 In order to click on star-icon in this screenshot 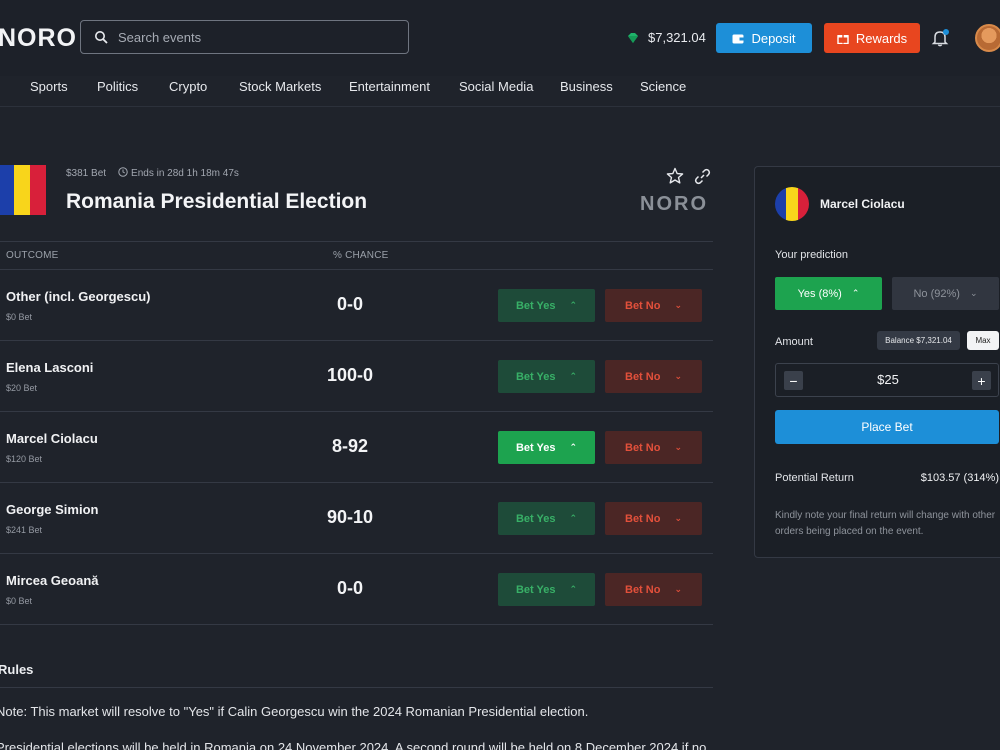, I will do `click(675, 176)`.